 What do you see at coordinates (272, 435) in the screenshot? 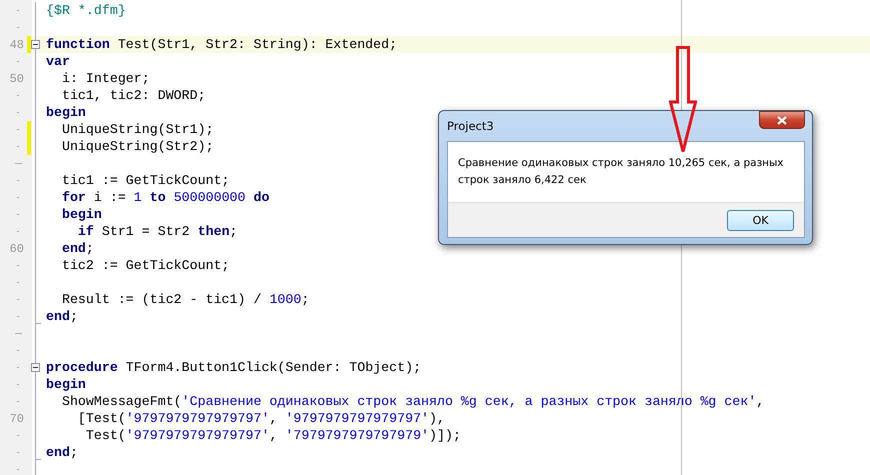
I see `code-line: Test('9797979797979797', '7979797979797979')]);` at bounding box center [272, 435].